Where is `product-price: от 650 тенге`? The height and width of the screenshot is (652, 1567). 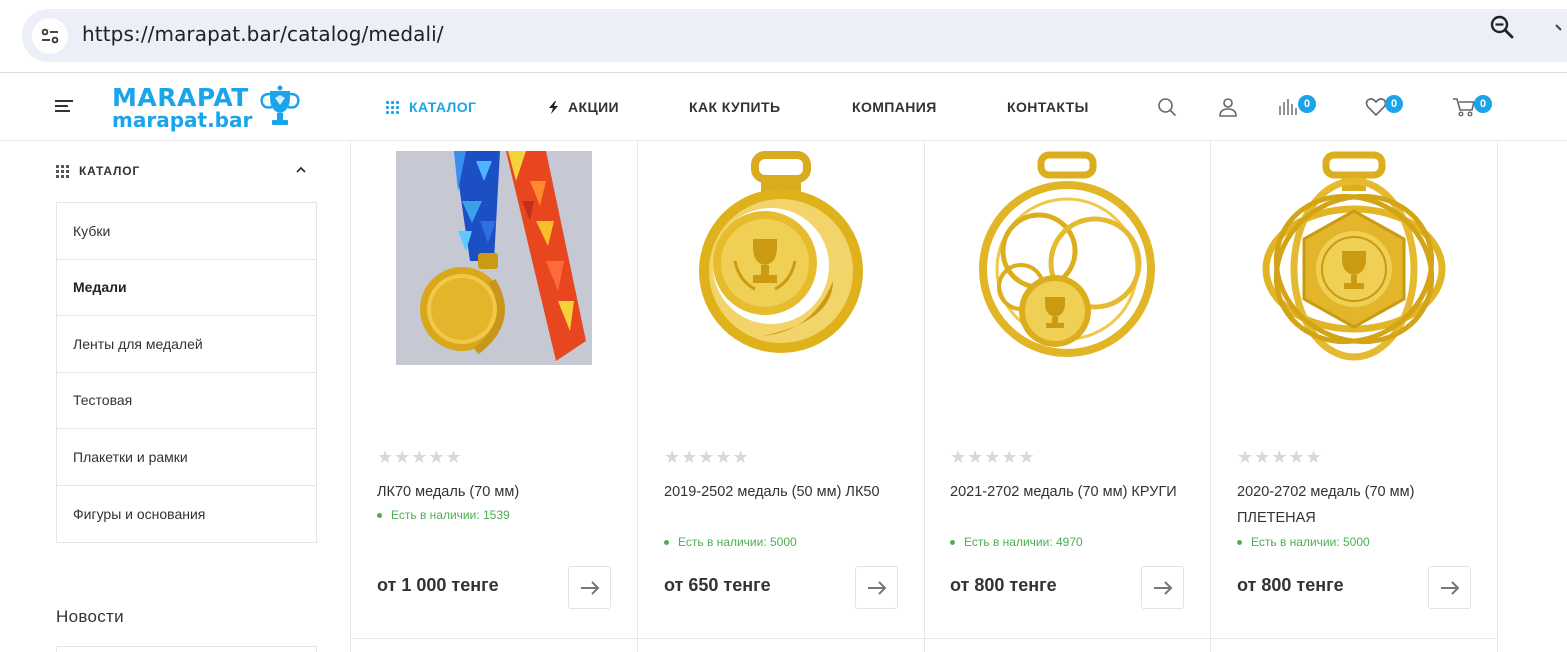 product-price: от 650 тенге is located at coordinates (717, 585).